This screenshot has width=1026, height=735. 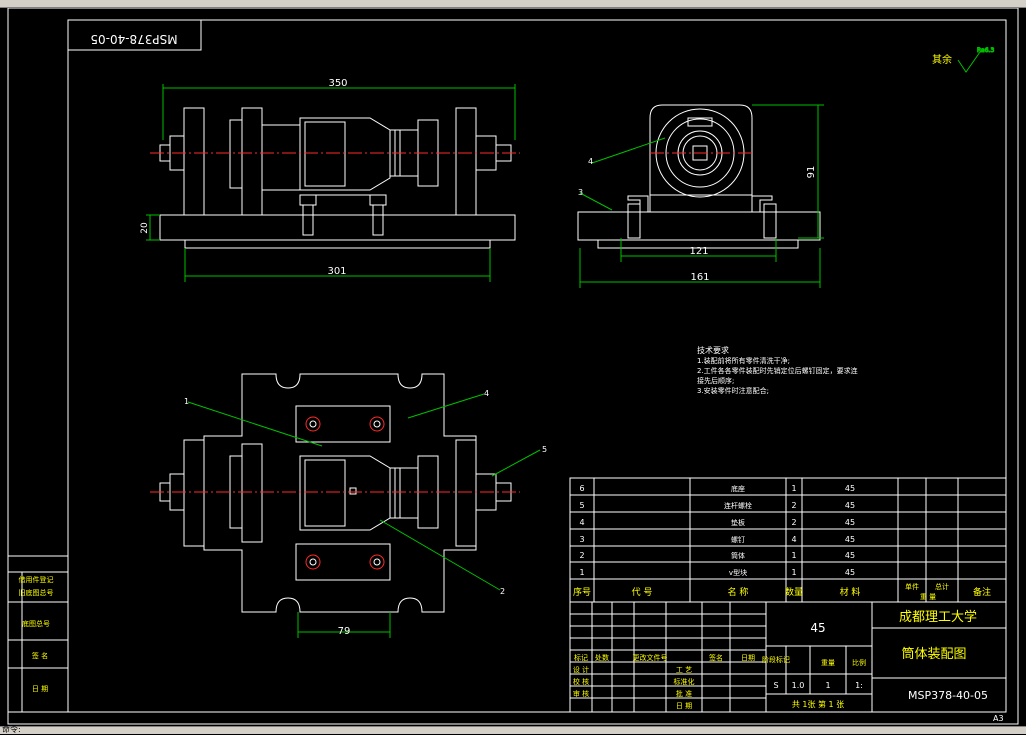 What do you see at coordinates (602, 657) in the screenshot?
I see `rev-count: 处数` at bounding box center [602, 657].